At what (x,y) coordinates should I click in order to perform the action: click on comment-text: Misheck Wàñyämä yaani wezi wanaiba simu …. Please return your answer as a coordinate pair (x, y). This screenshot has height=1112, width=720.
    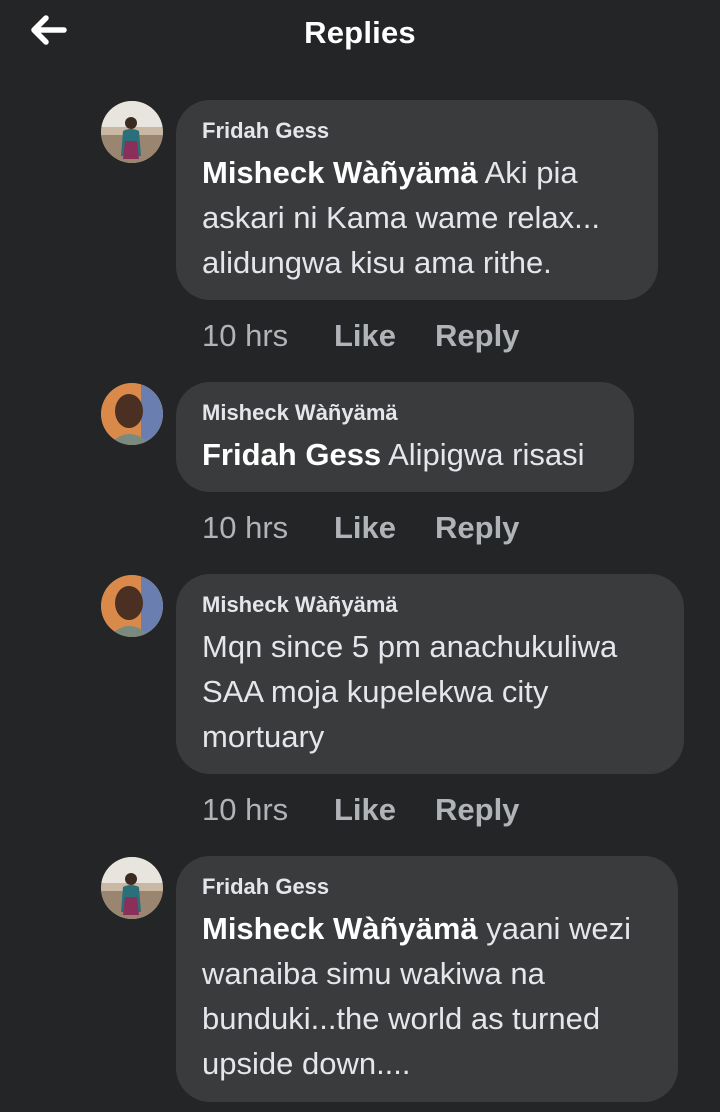
    Looking at the image, I should click on (427, 996).